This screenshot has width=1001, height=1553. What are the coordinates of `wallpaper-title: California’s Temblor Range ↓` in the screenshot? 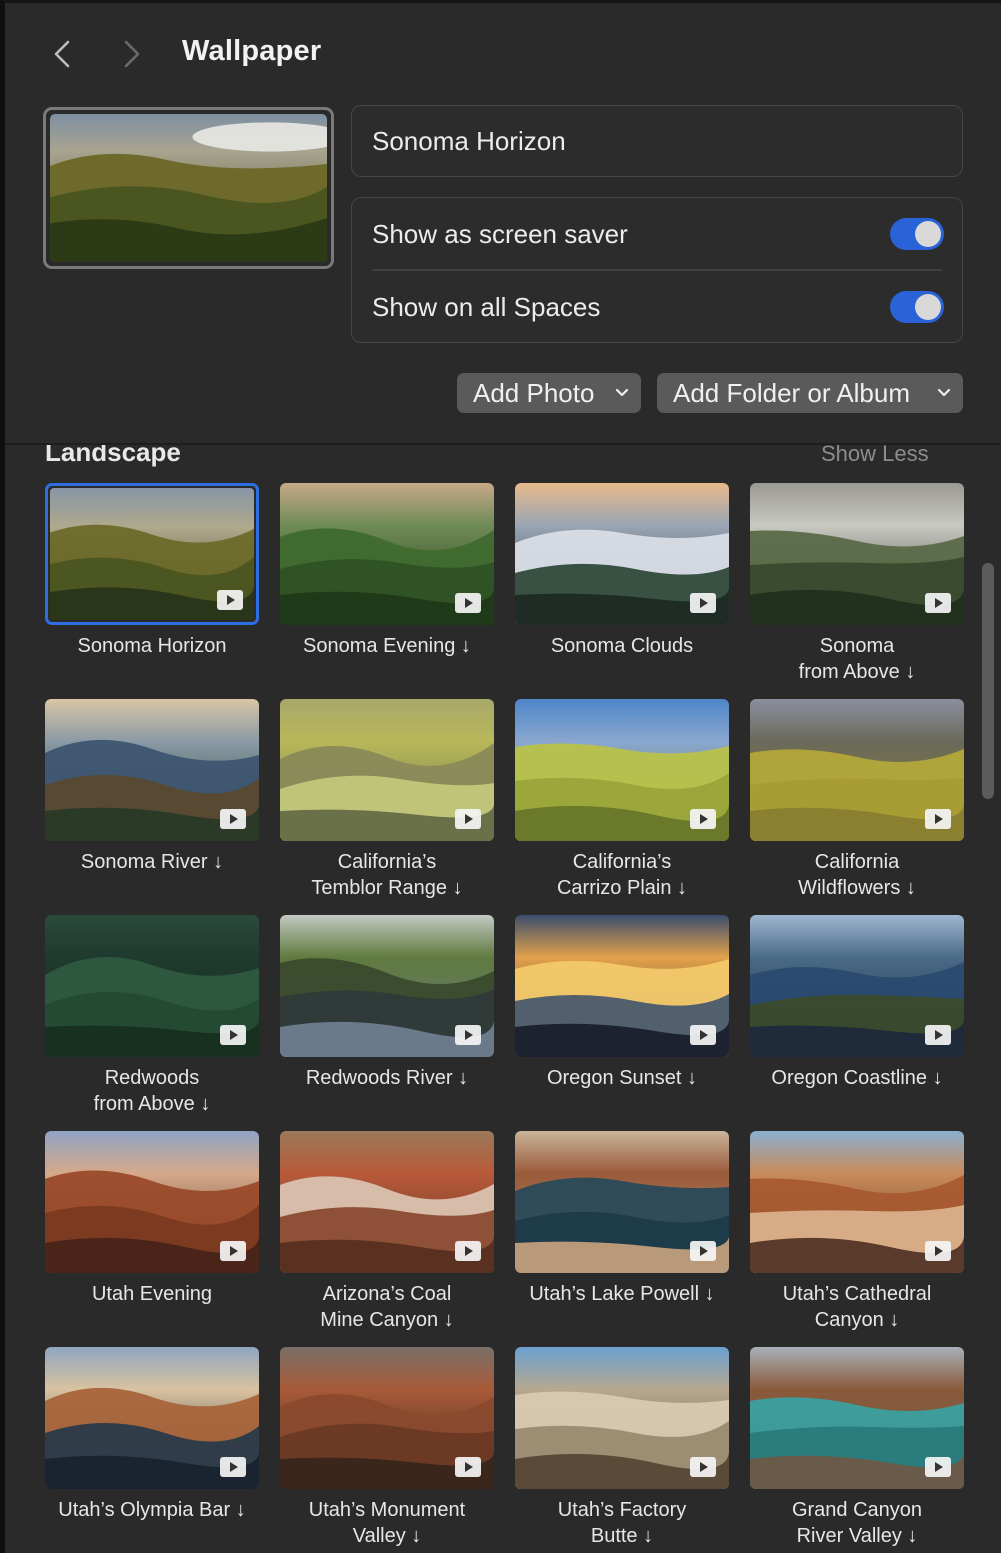 It's located at (387, 875).